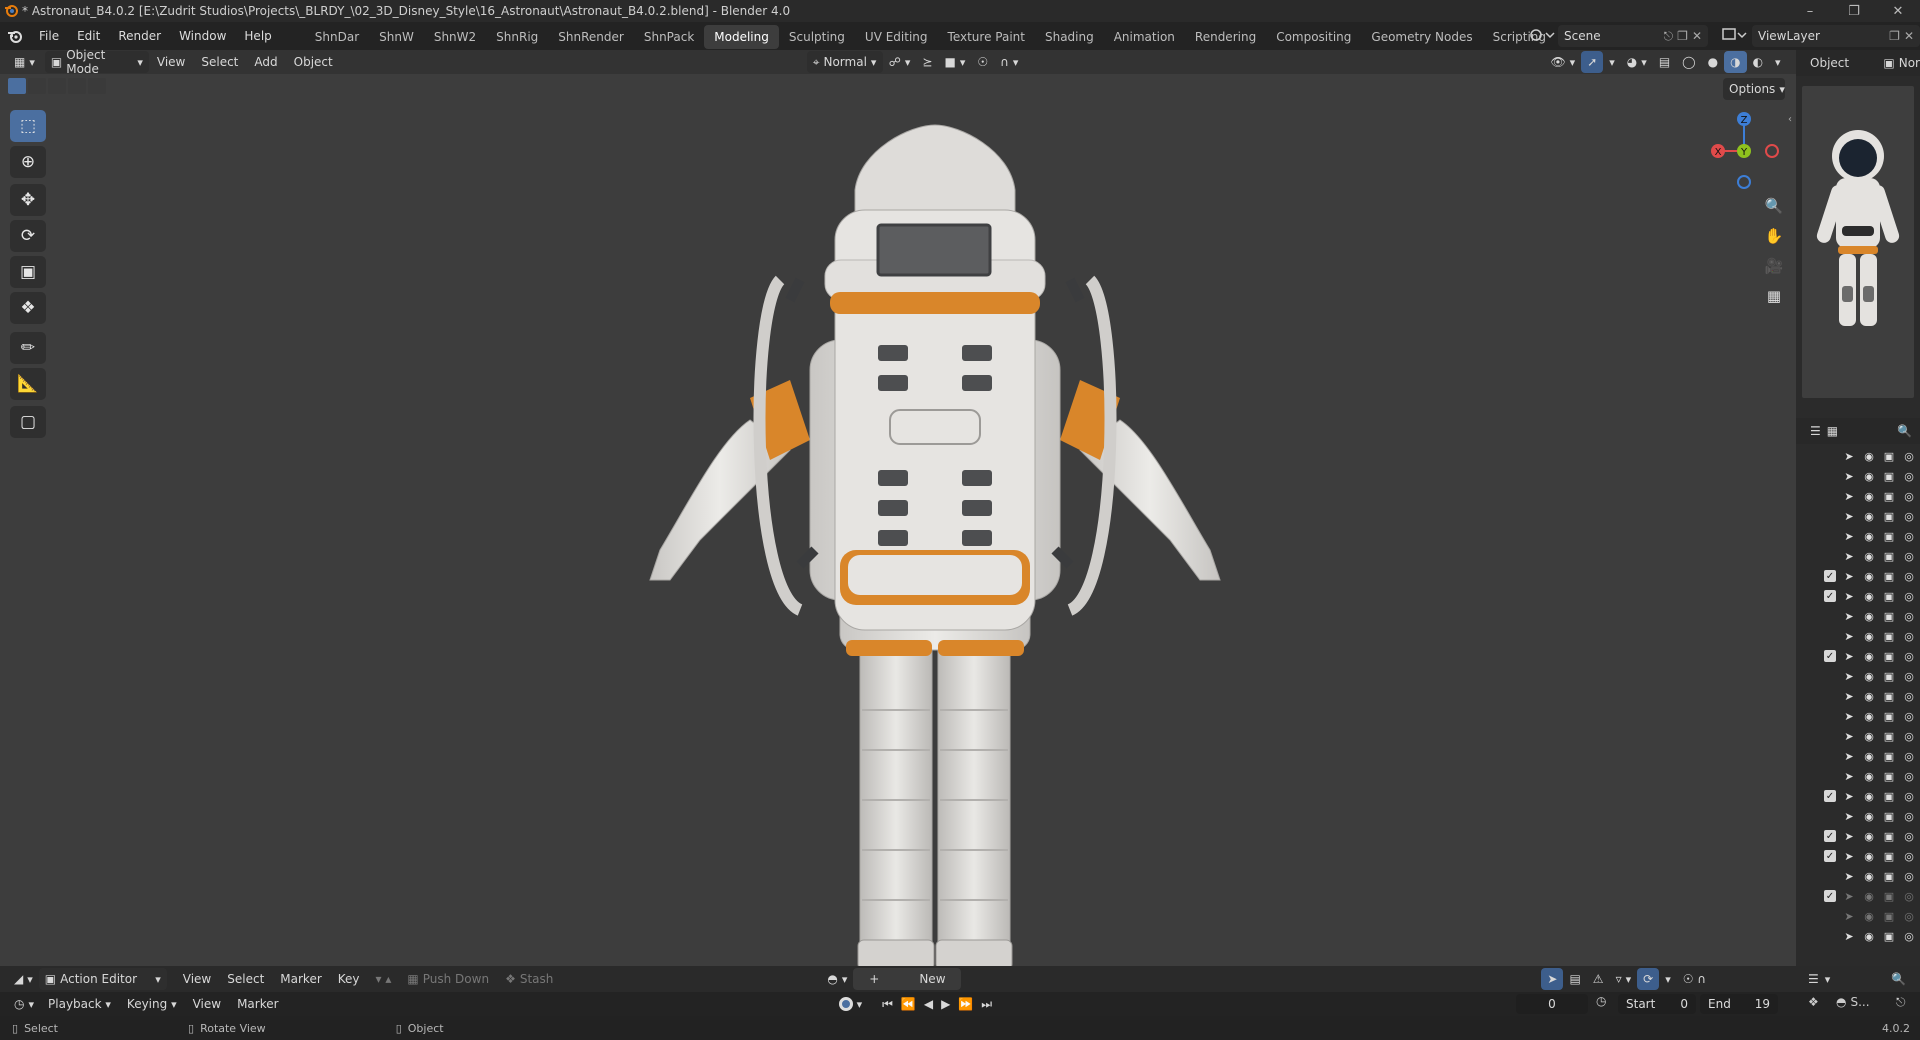 The height and width of the screenshot is (1040, 1920). Describe the element at coordinates (79, 1004) in the screenshot. I see `timeline-menu-playback: Playback ▾` at that location.